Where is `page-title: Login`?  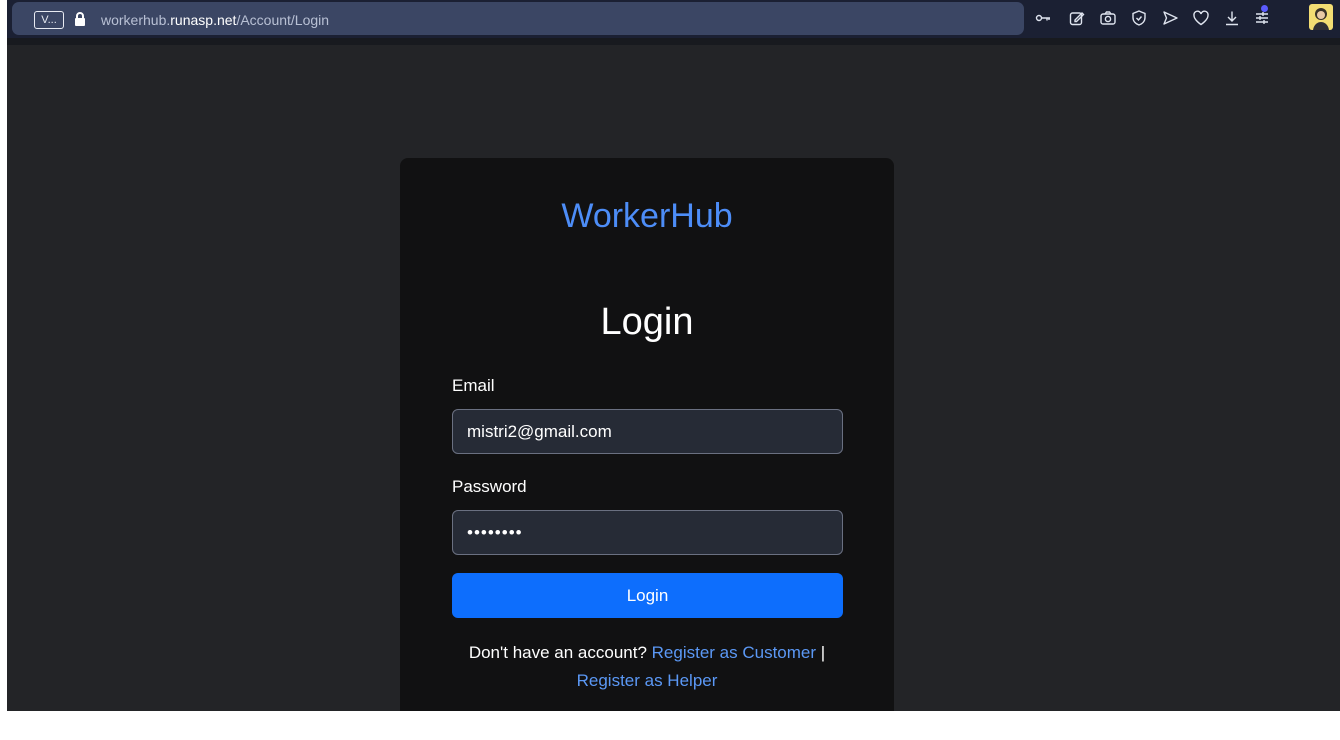
page-title: Login is located at coordinates (647, 322).